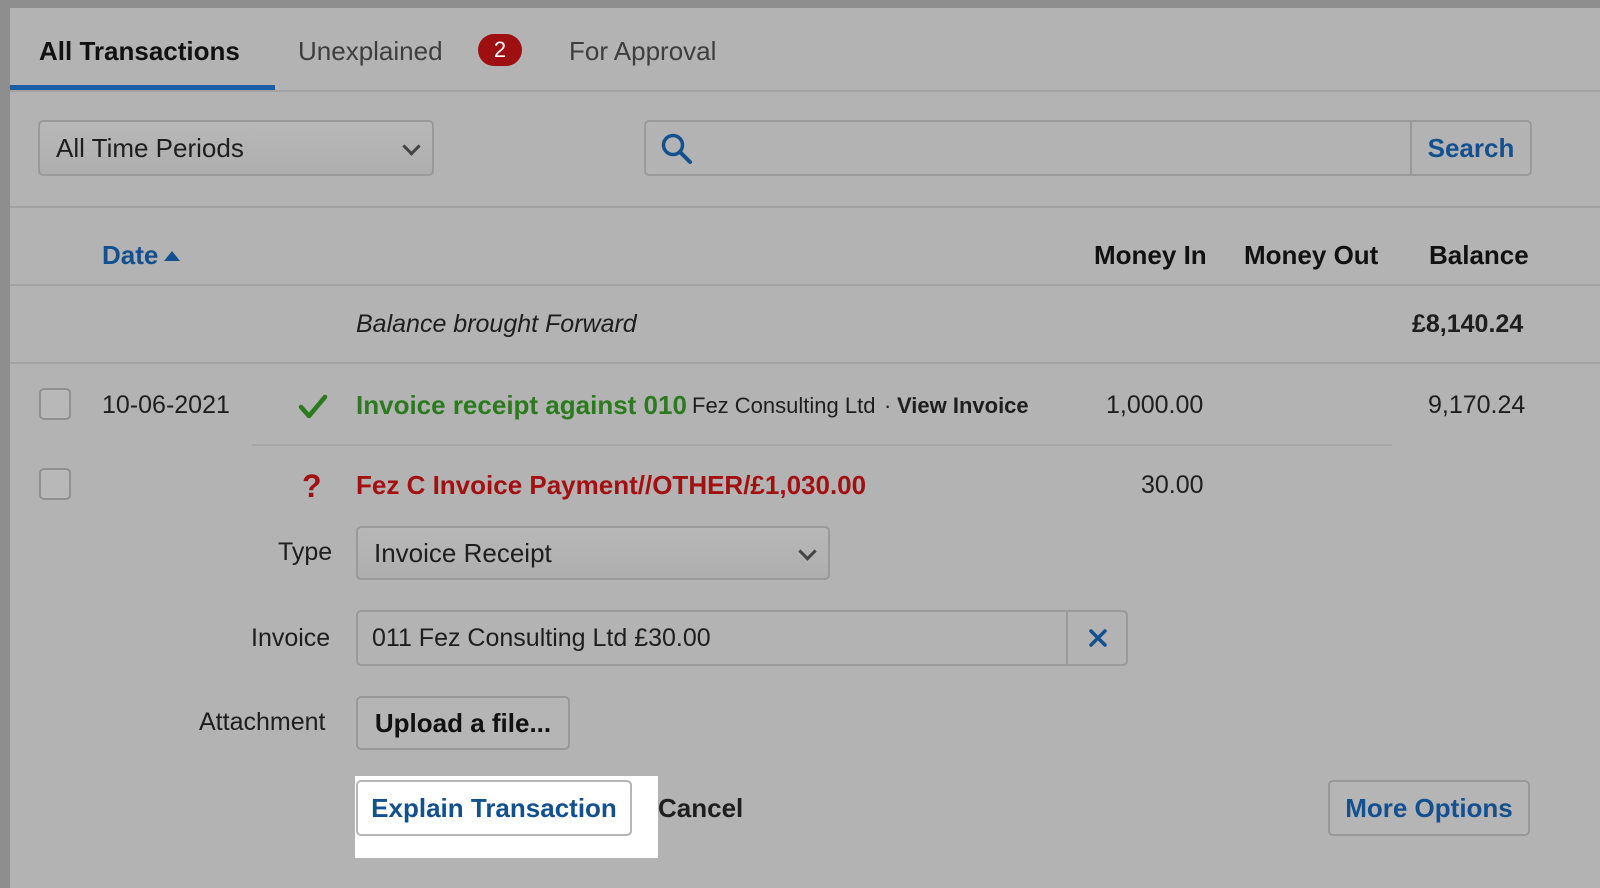 The width and height of the screenshot is (1600, 888). I want to click on money-out-column-header: Money Out, so click(1311, 255).